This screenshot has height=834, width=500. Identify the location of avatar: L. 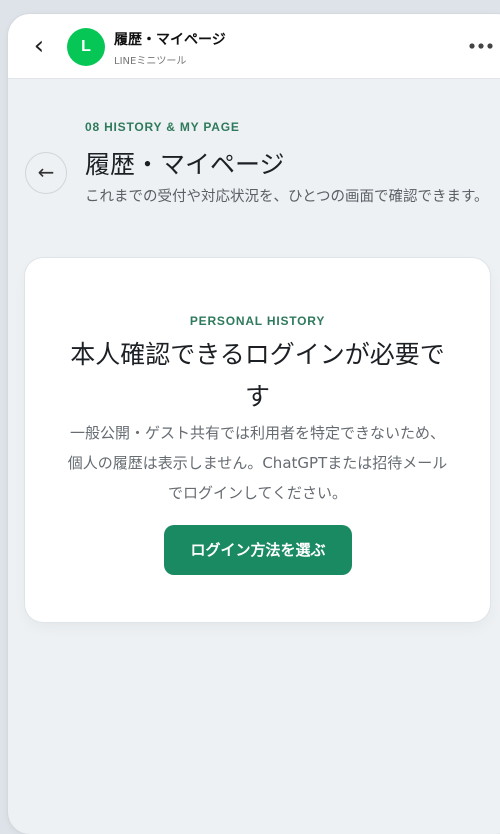
(86, 47).